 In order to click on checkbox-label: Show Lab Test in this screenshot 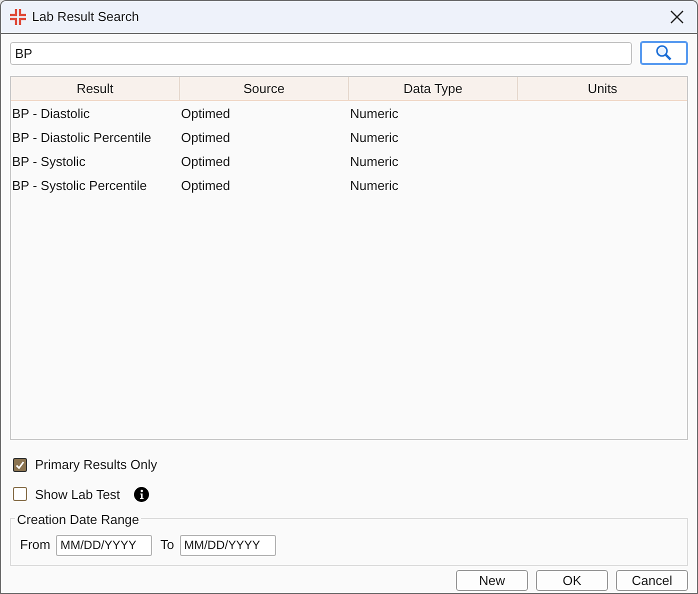, I will do `click(77, 494)`.